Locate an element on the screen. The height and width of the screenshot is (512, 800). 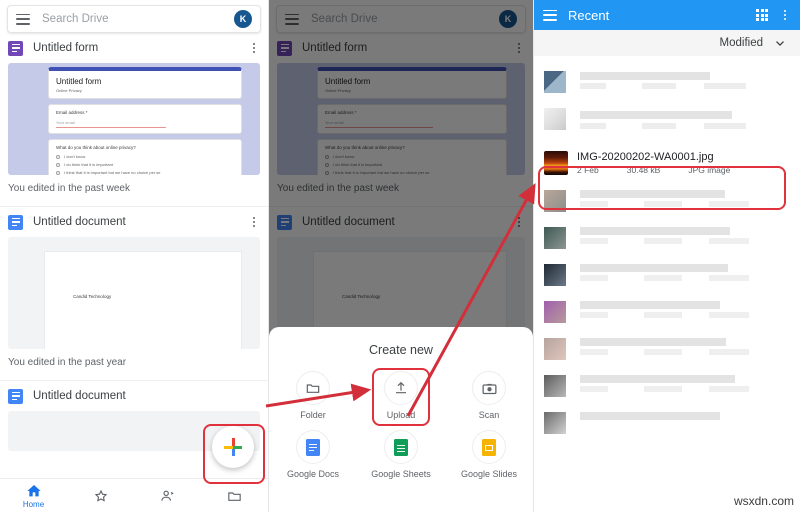
upload-icon is located at coordinates (401, 388).